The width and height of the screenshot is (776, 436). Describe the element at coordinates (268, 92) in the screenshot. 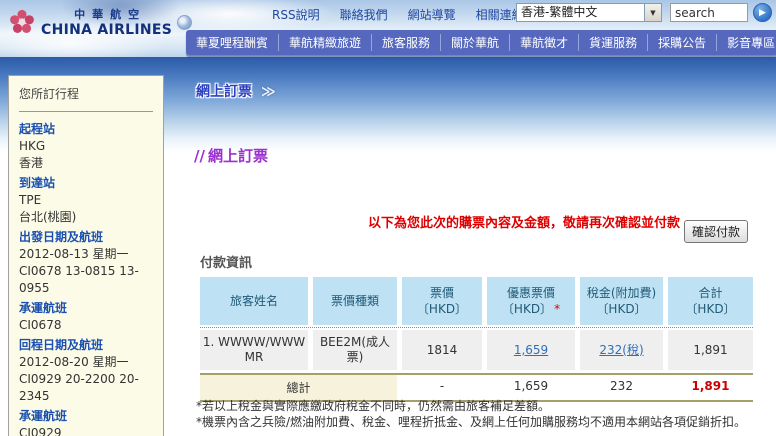

I see `breadcrumb-arrow-icon: ≫` at that location.